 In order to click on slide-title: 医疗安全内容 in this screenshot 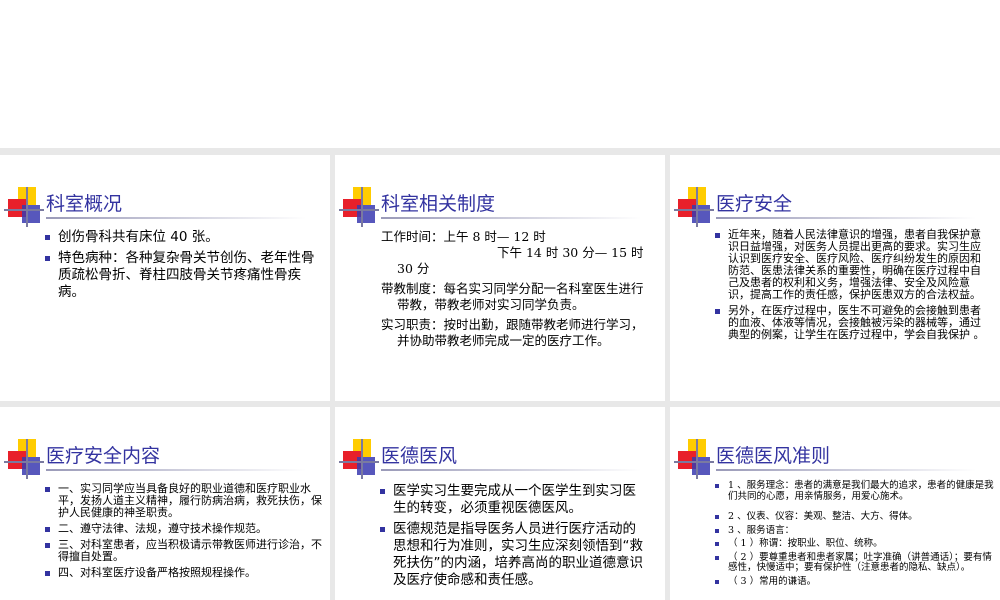, I will do `click(103, 456)`.